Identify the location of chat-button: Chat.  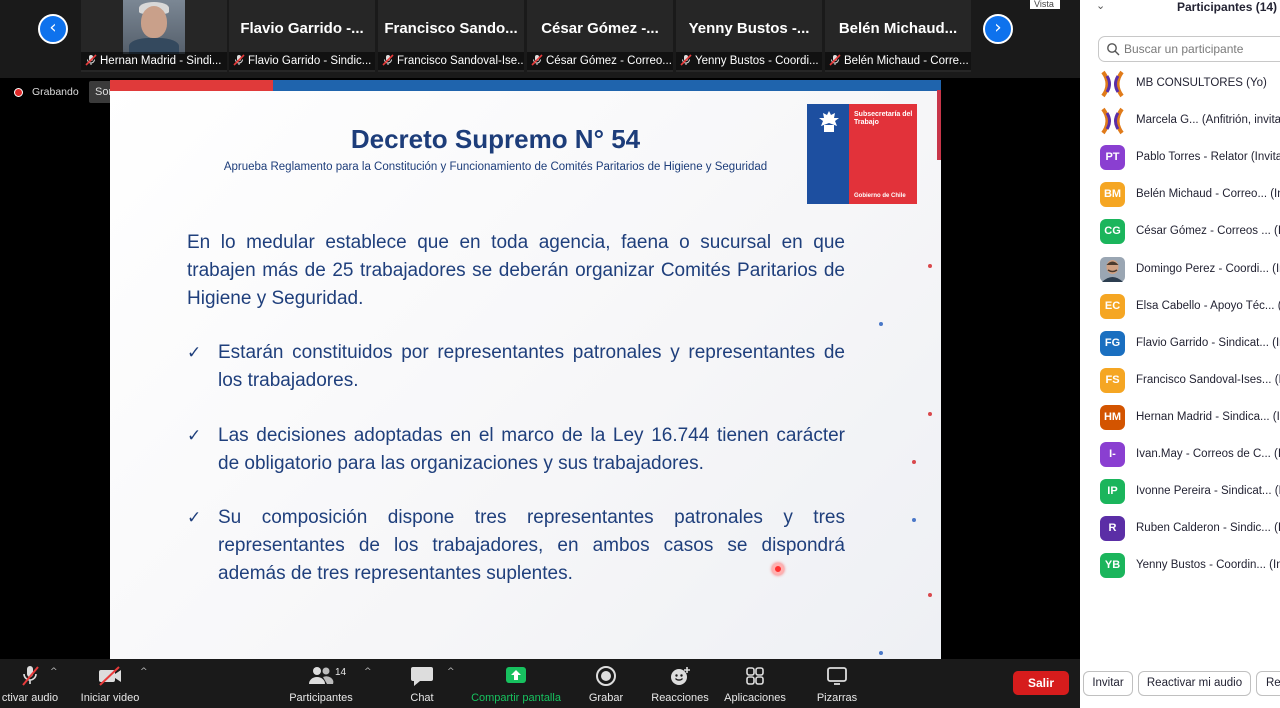
(422, 683).